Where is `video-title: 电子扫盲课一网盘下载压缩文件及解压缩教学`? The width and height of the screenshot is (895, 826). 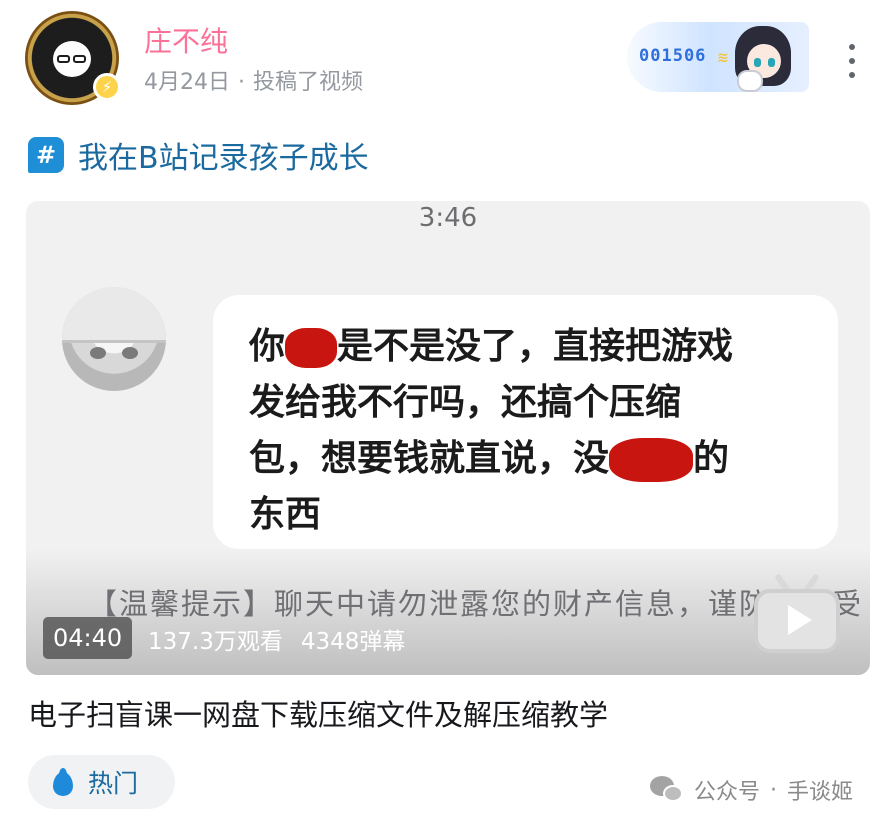
video-title: 电子扫盲课一网盘下载压缩文件及解压缩教学 is located at coordinates (318, 713).